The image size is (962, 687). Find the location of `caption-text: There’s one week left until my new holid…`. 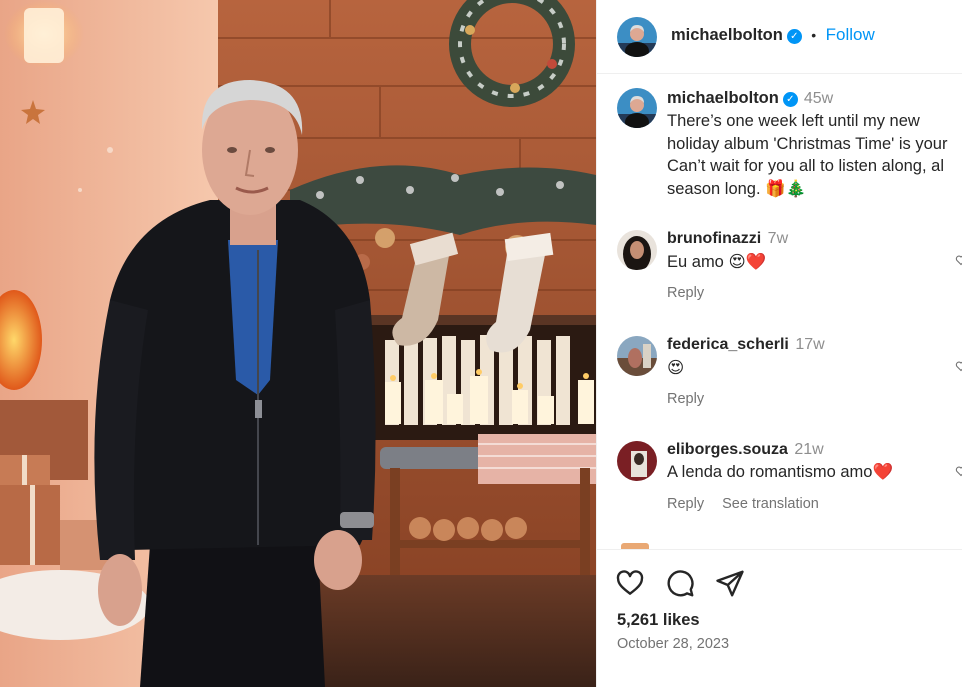

caption-text: There’s one week left until my new holid… is located at coordinates (807, 155).